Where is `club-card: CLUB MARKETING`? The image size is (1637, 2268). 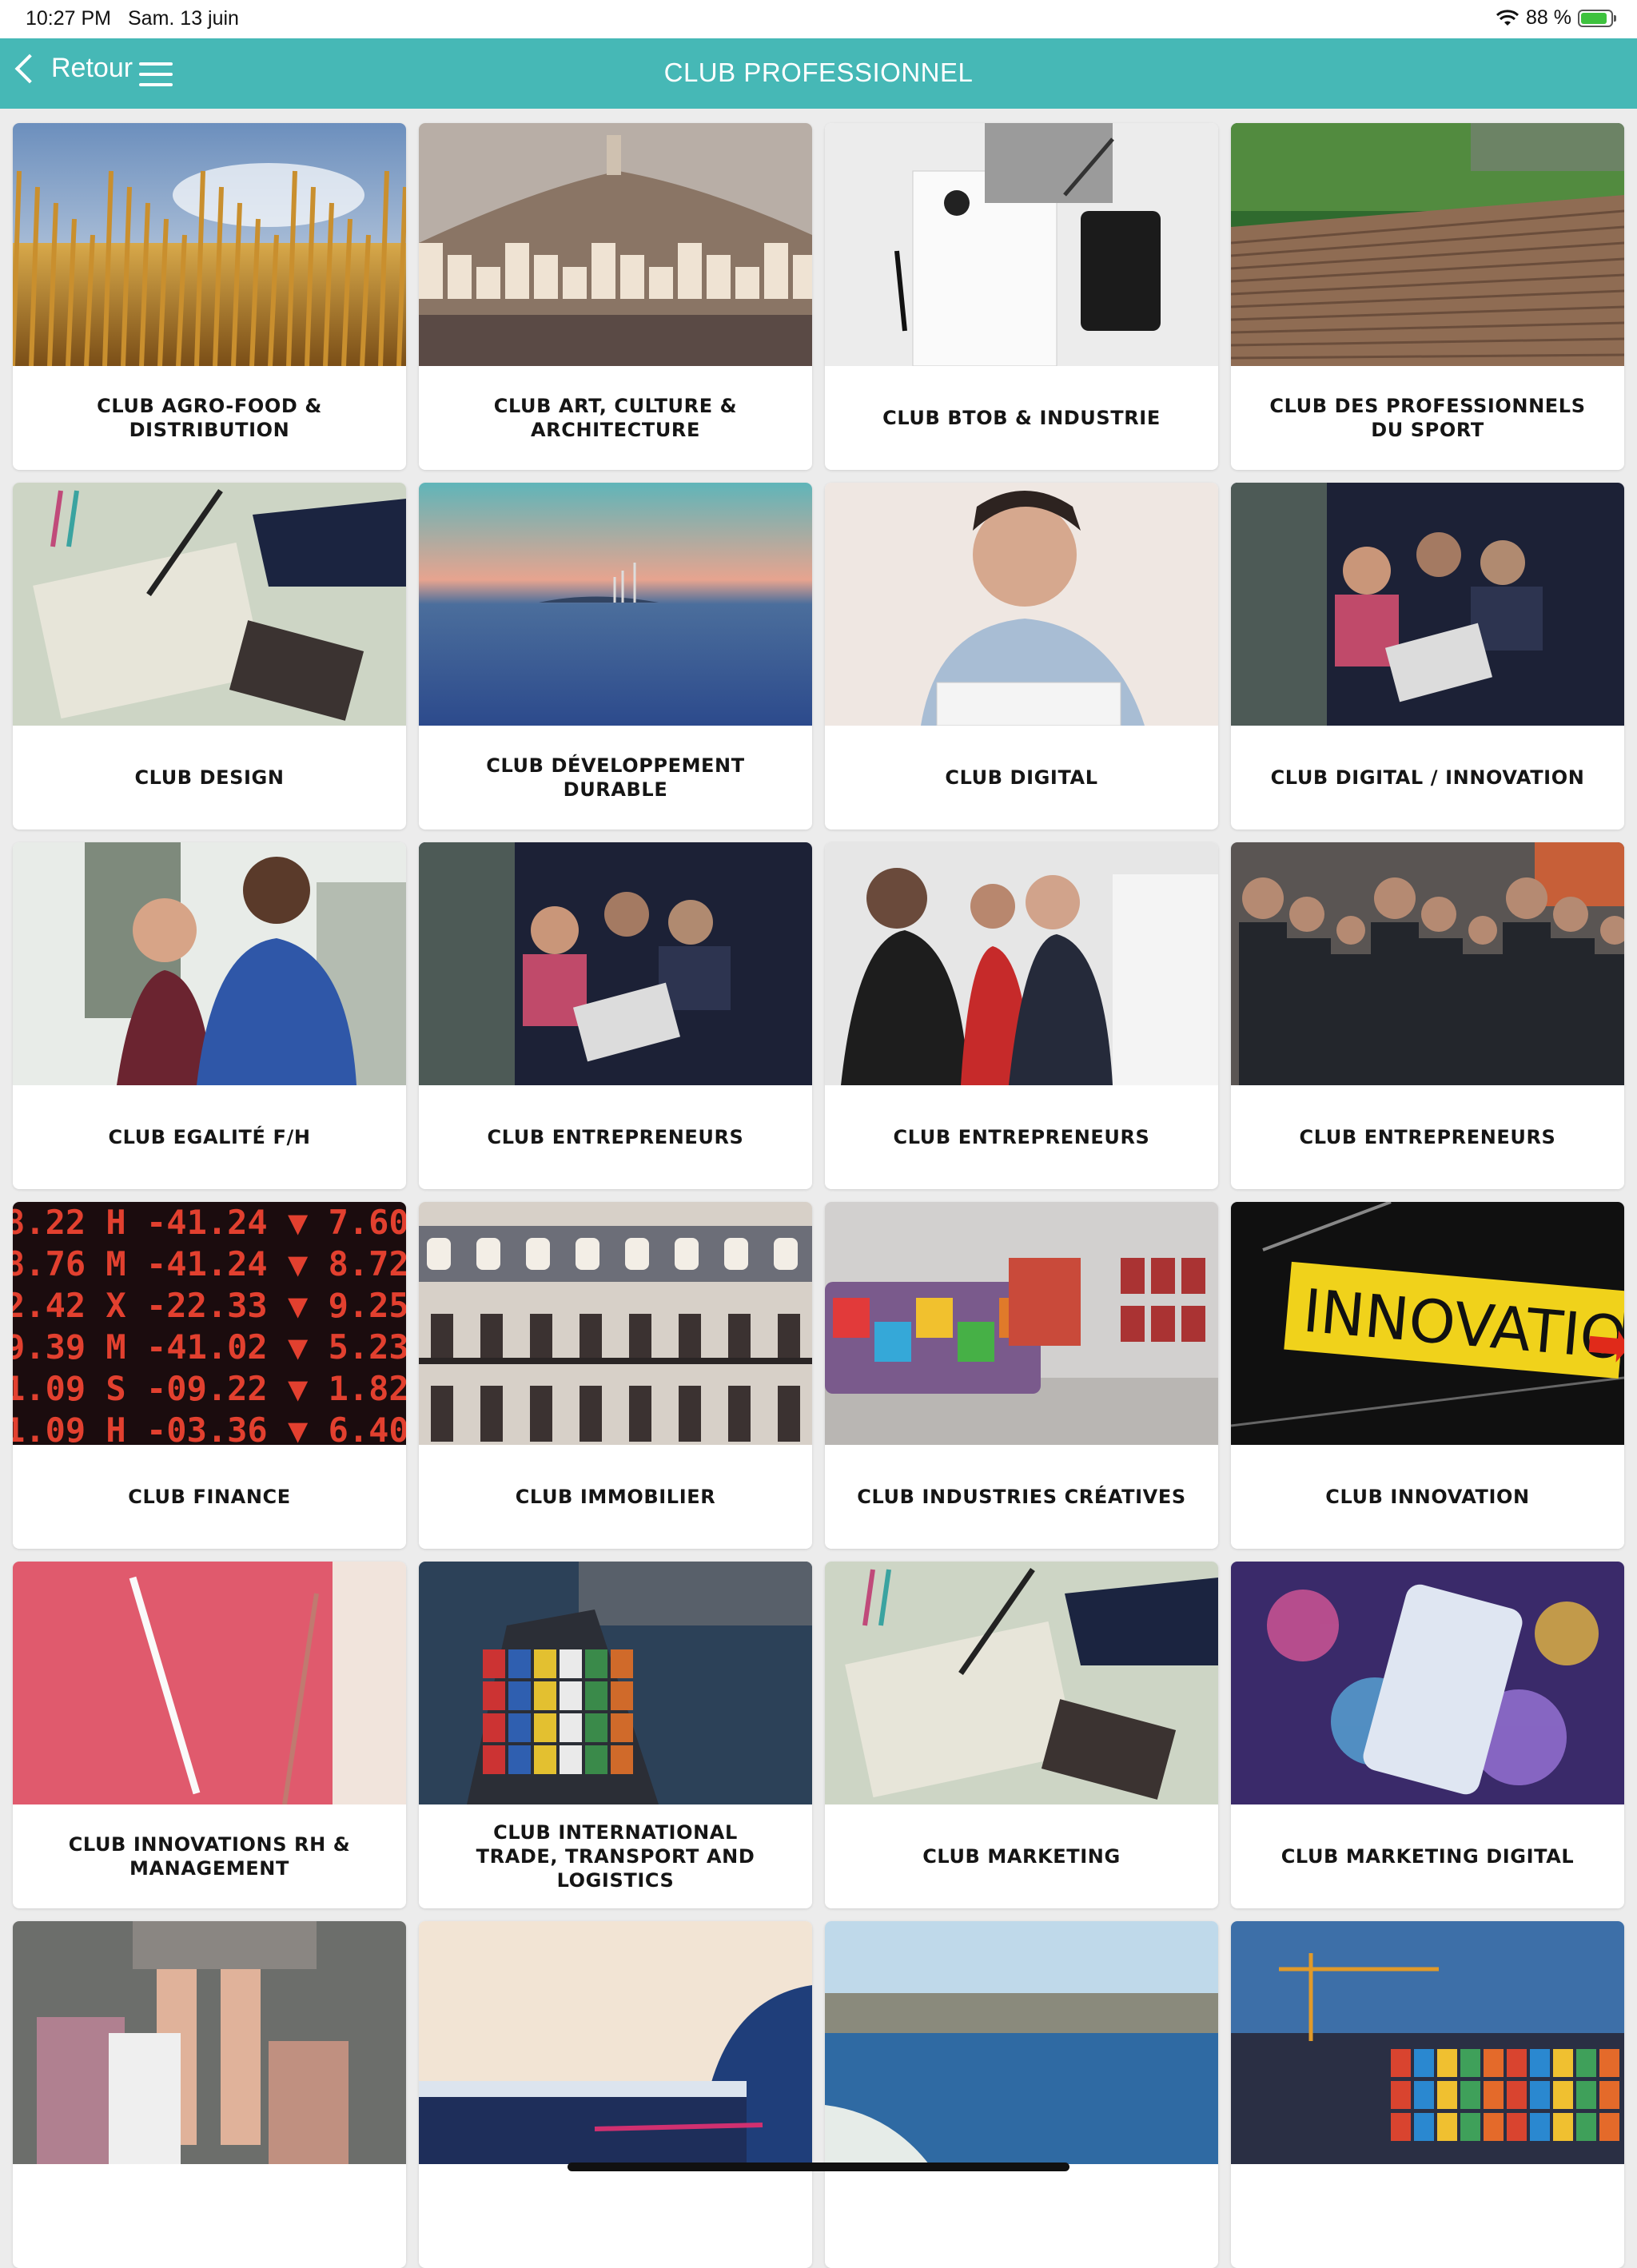 club-card: CLUB MARKETING is located at coordinates (1022, 1735).